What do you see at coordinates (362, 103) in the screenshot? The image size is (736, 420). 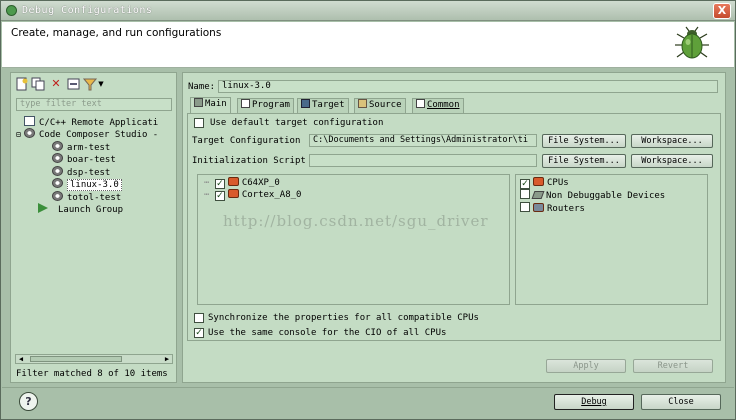 I see `source-tab-icon` at bounding box center [362, 103].